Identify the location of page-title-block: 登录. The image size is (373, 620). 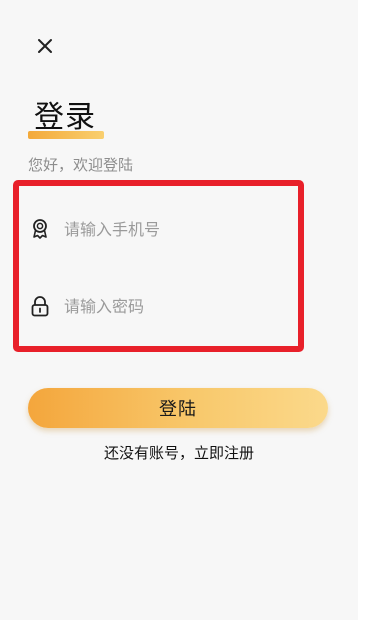
(68, 123).